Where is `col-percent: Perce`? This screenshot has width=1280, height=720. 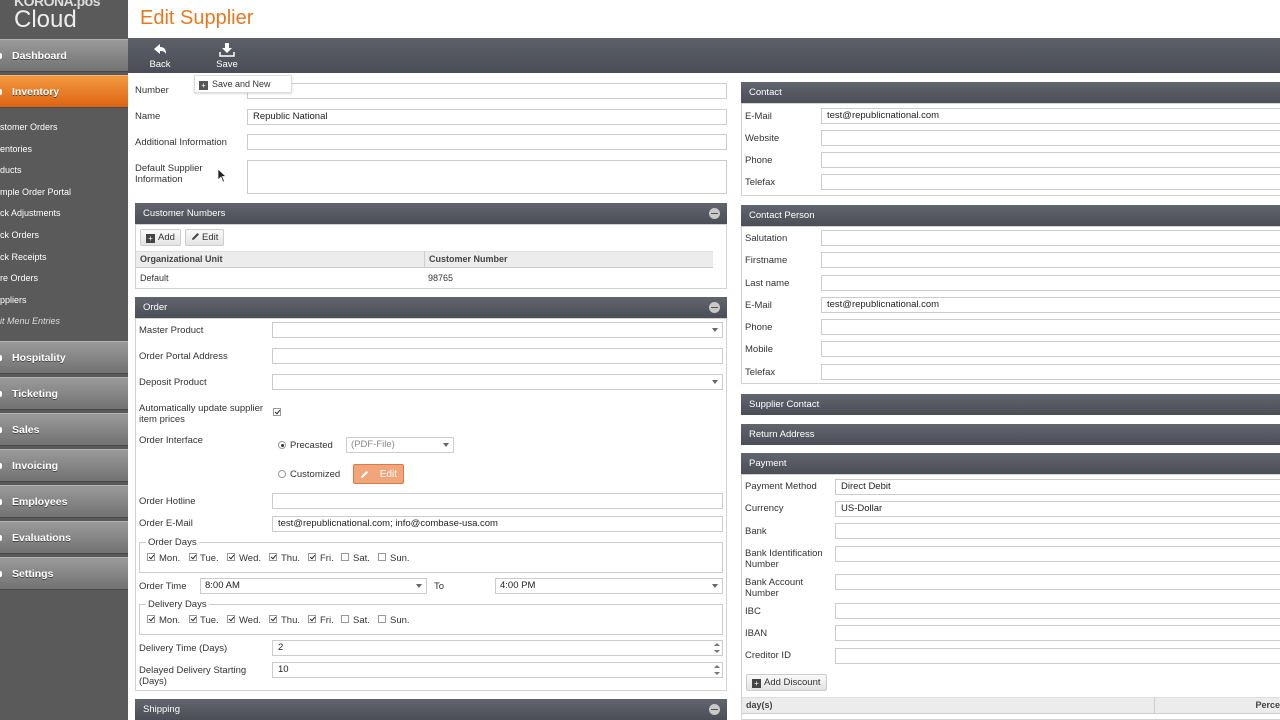
col-percent: Perce is located at coordinates (1217, 705).